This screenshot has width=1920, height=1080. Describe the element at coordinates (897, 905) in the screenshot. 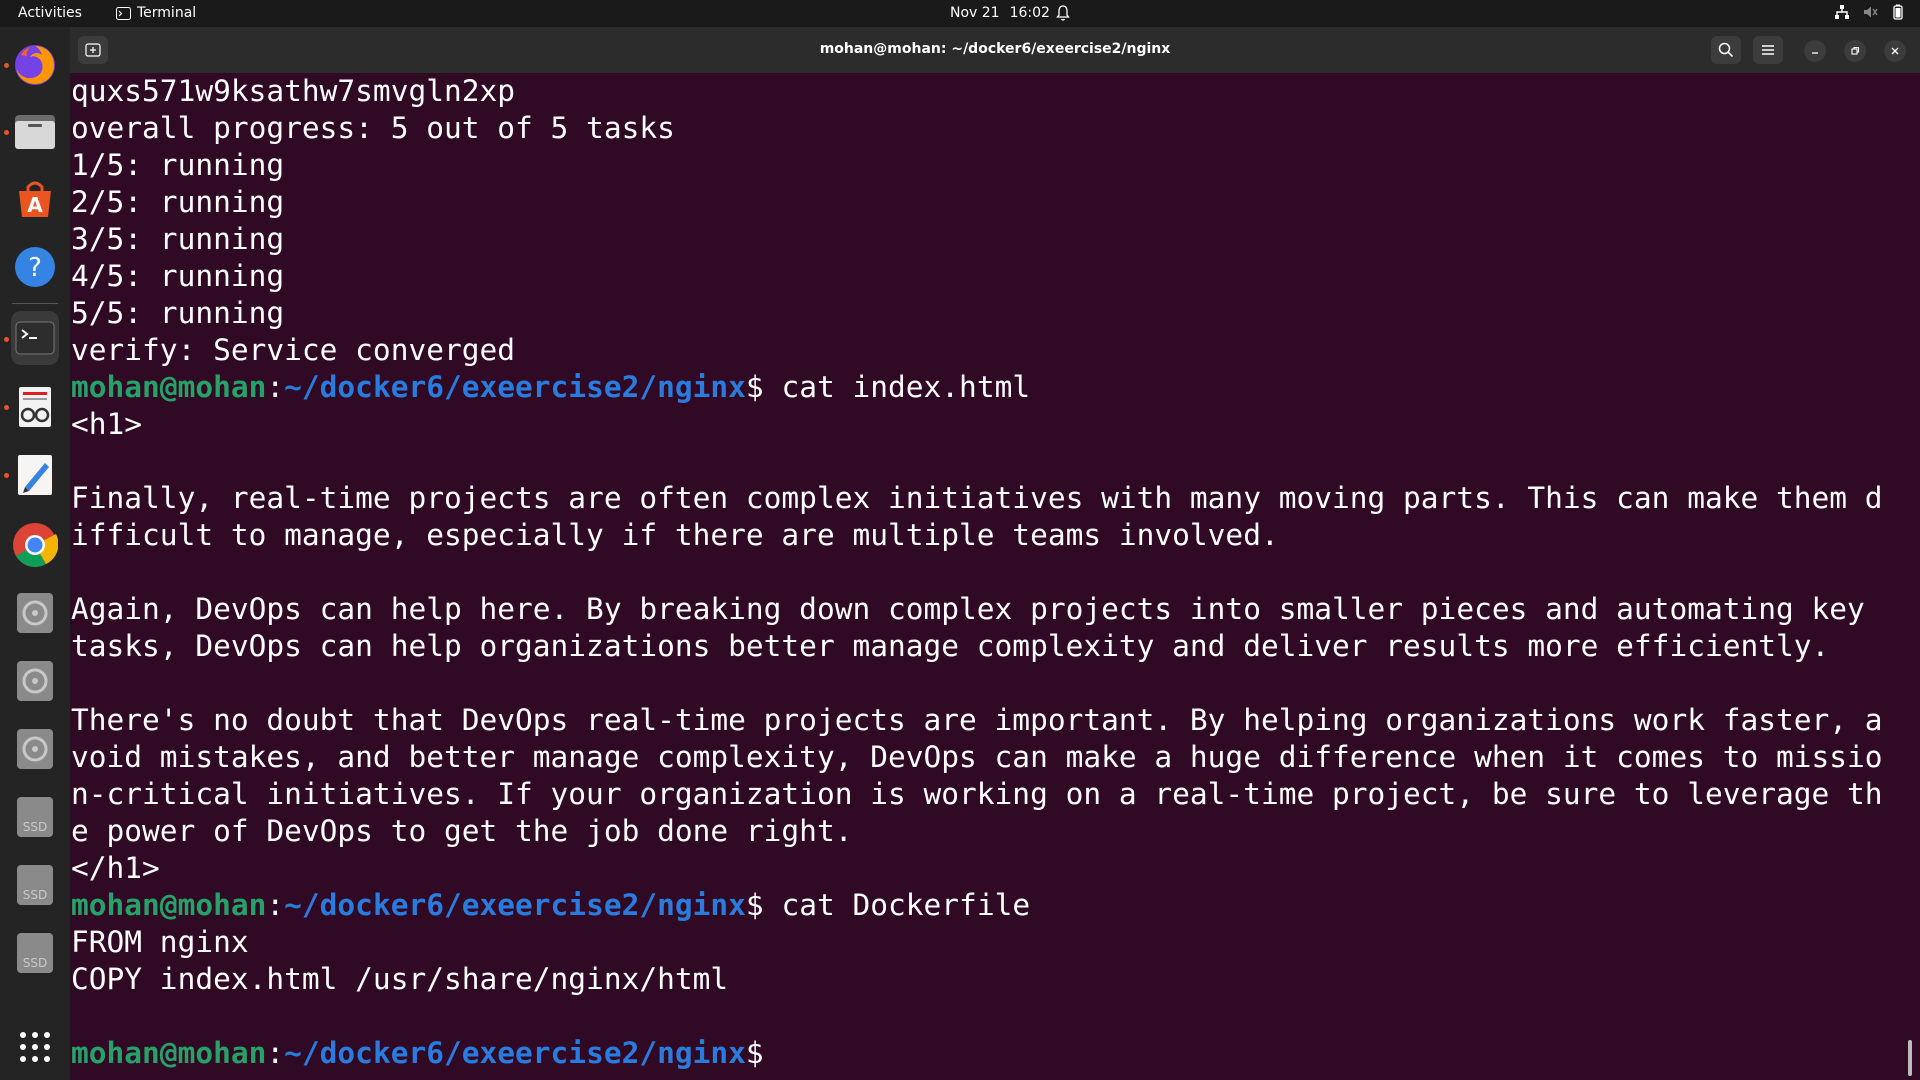

I see `command-text: cat Dockerfile` at that location.